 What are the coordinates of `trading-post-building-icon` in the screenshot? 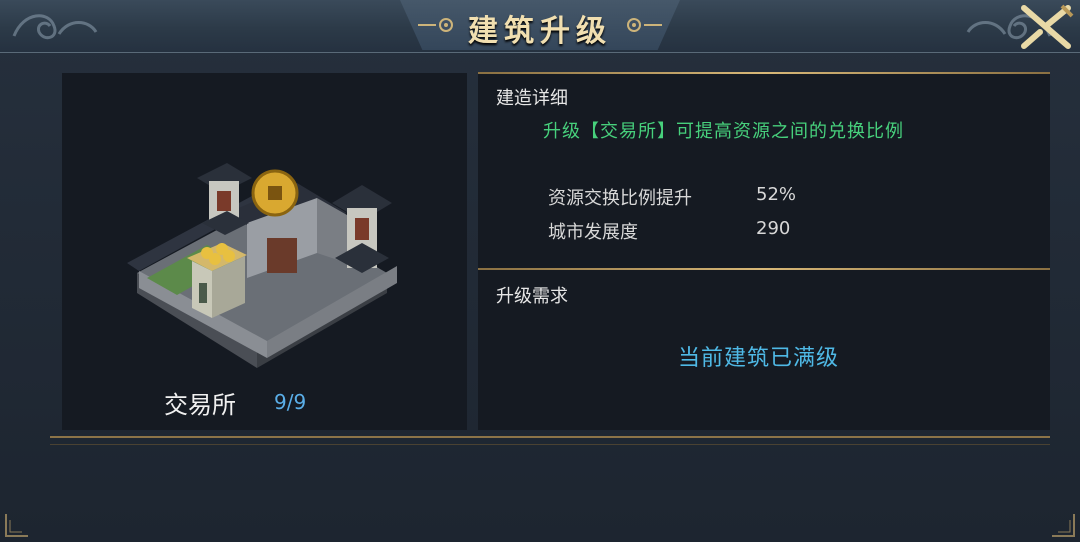 It's located at (262, 265).